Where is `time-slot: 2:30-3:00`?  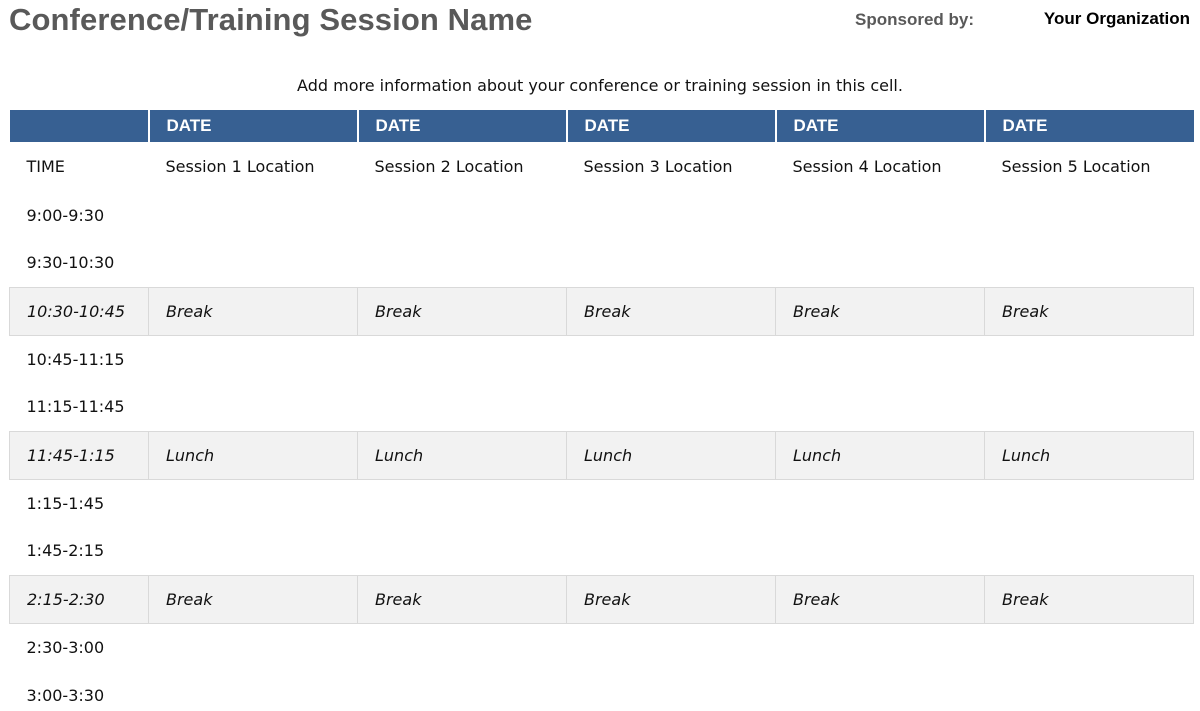 time-slot: 2:30-3:00 is located at coordinates (79, 647).